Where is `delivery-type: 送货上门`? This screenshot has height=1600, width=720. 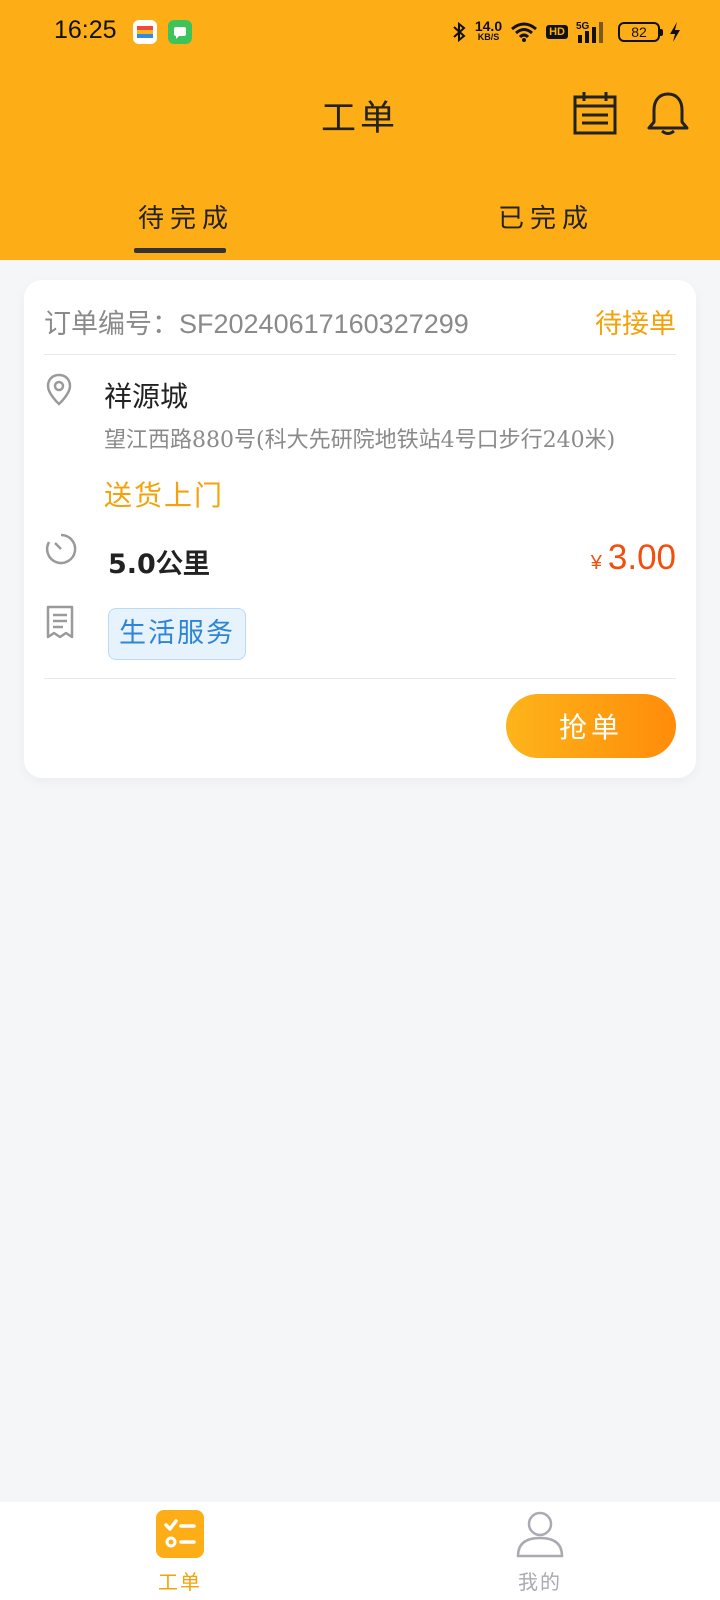 delivery-type: 送货上门 is located at coordinates (164, 495).